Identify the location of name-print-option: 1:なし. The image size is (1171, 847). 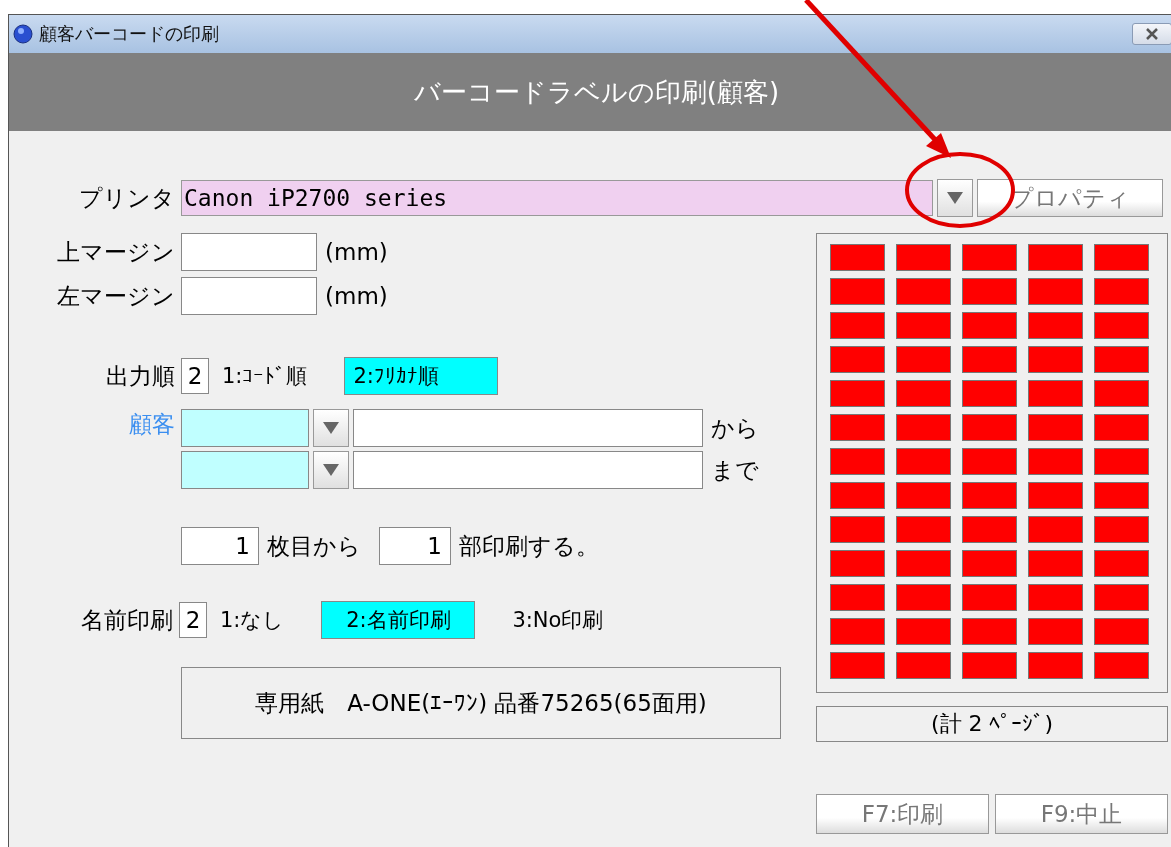
(252, 620).